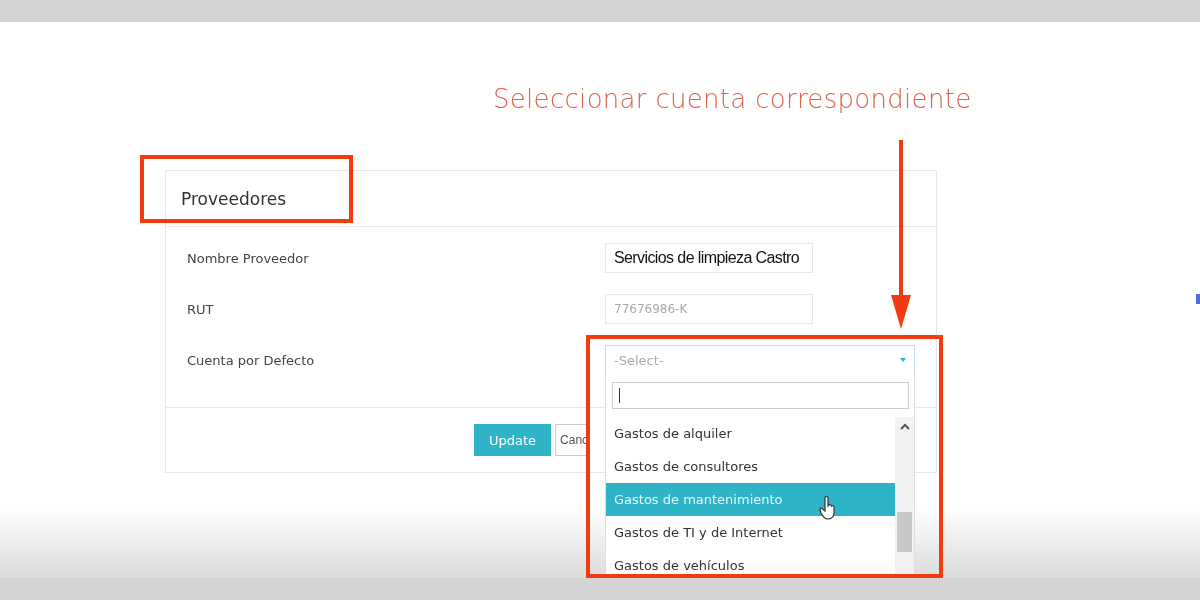 This screenshot has height=600, width=1200. Describe the element at coordinates (248, 258) in the screenshot. I see `field-label: Nombre Proveedor` at that location.